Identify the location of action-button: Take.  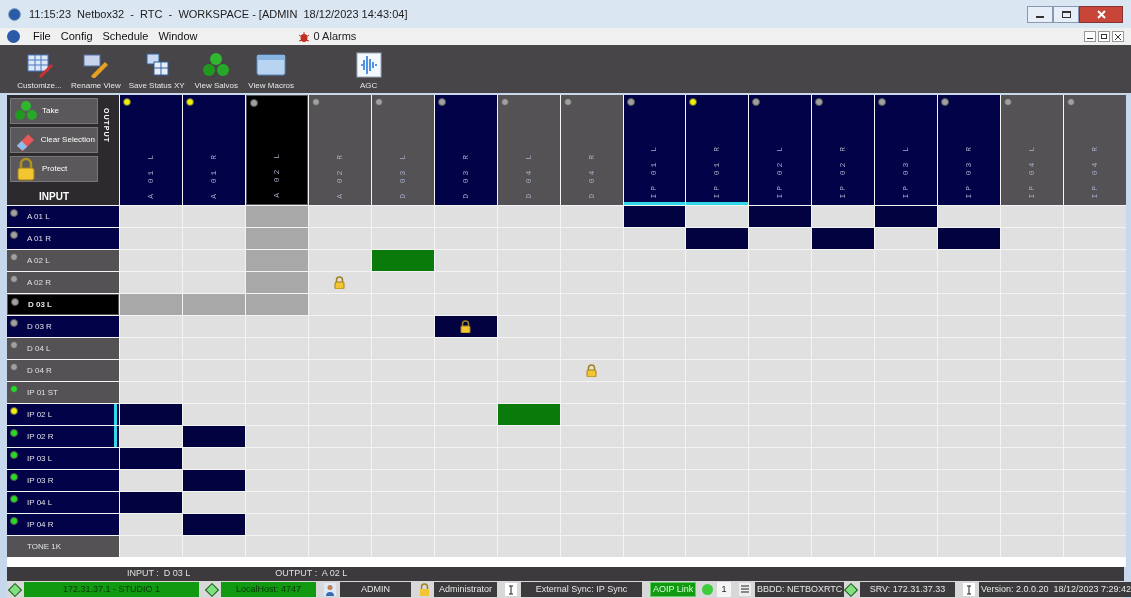
(54, 111).